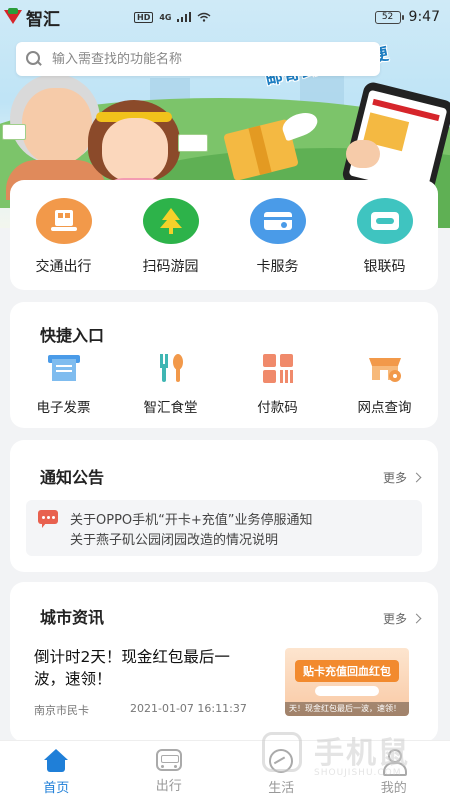 The image size is (450, 800). What do you see at coordinates (170, 221) in the screenshot?
I see `park-tree-icon` at bounding box center [170, 221].